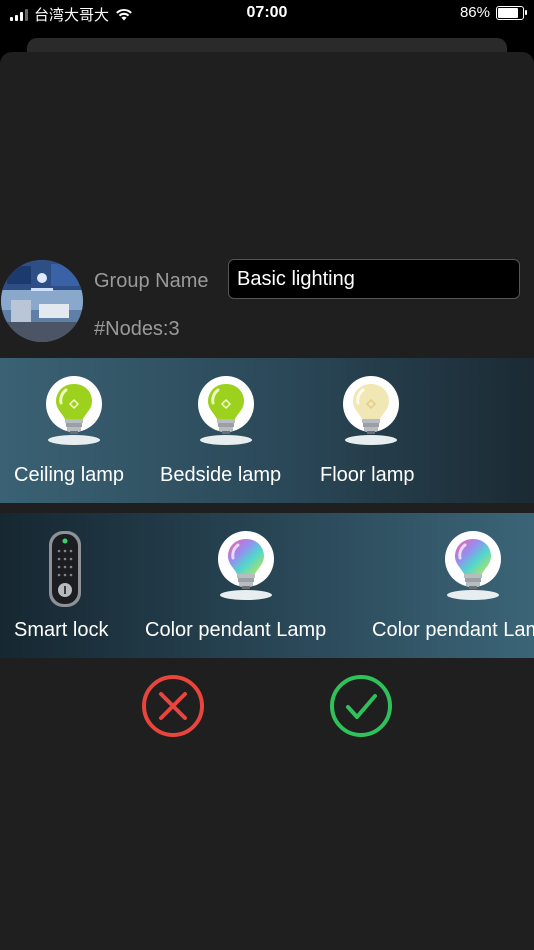 The image size is (534, 950). What do you see at coordinates (374, 279) in the screenshot?
I see `group-name-input` at bounding box center [374, 279].